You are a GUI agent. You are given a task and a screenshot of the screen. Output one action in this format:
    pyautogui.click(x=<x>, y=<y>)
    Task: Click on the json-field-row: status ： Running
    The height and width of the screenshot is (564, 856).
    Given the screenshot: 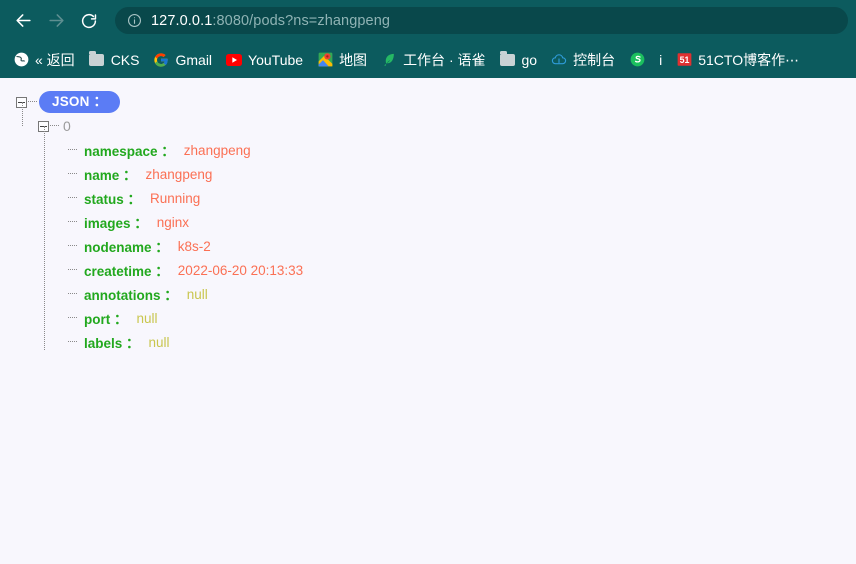 What is the action you would take?
    pyautogui.click(x=428, y=198)
    